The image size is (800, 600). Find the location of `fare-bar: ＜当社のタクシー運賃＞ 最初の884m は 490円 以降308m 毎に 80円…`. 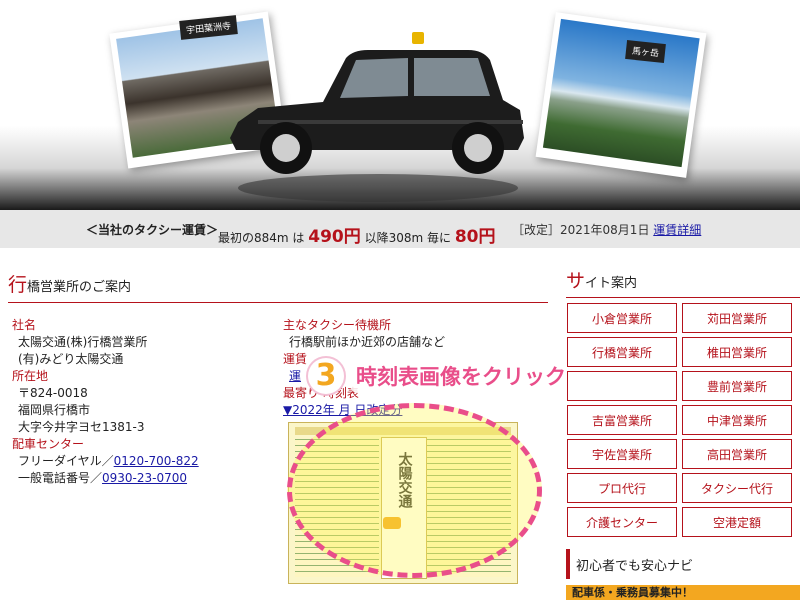

fare-bar: ＜当社のタクシー運賃＞ 最初の884m は 490円 以降308m 毎に 80円… is located at coordinates (400, 229).